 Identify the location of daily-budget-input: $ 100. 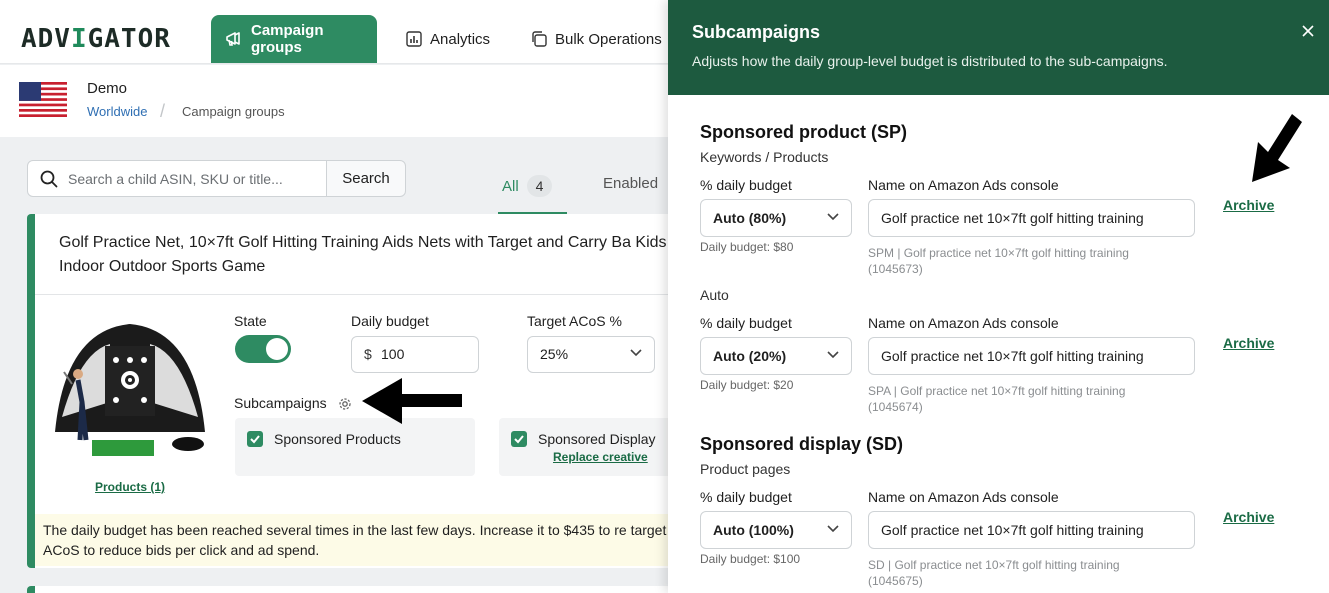
(415, 354).